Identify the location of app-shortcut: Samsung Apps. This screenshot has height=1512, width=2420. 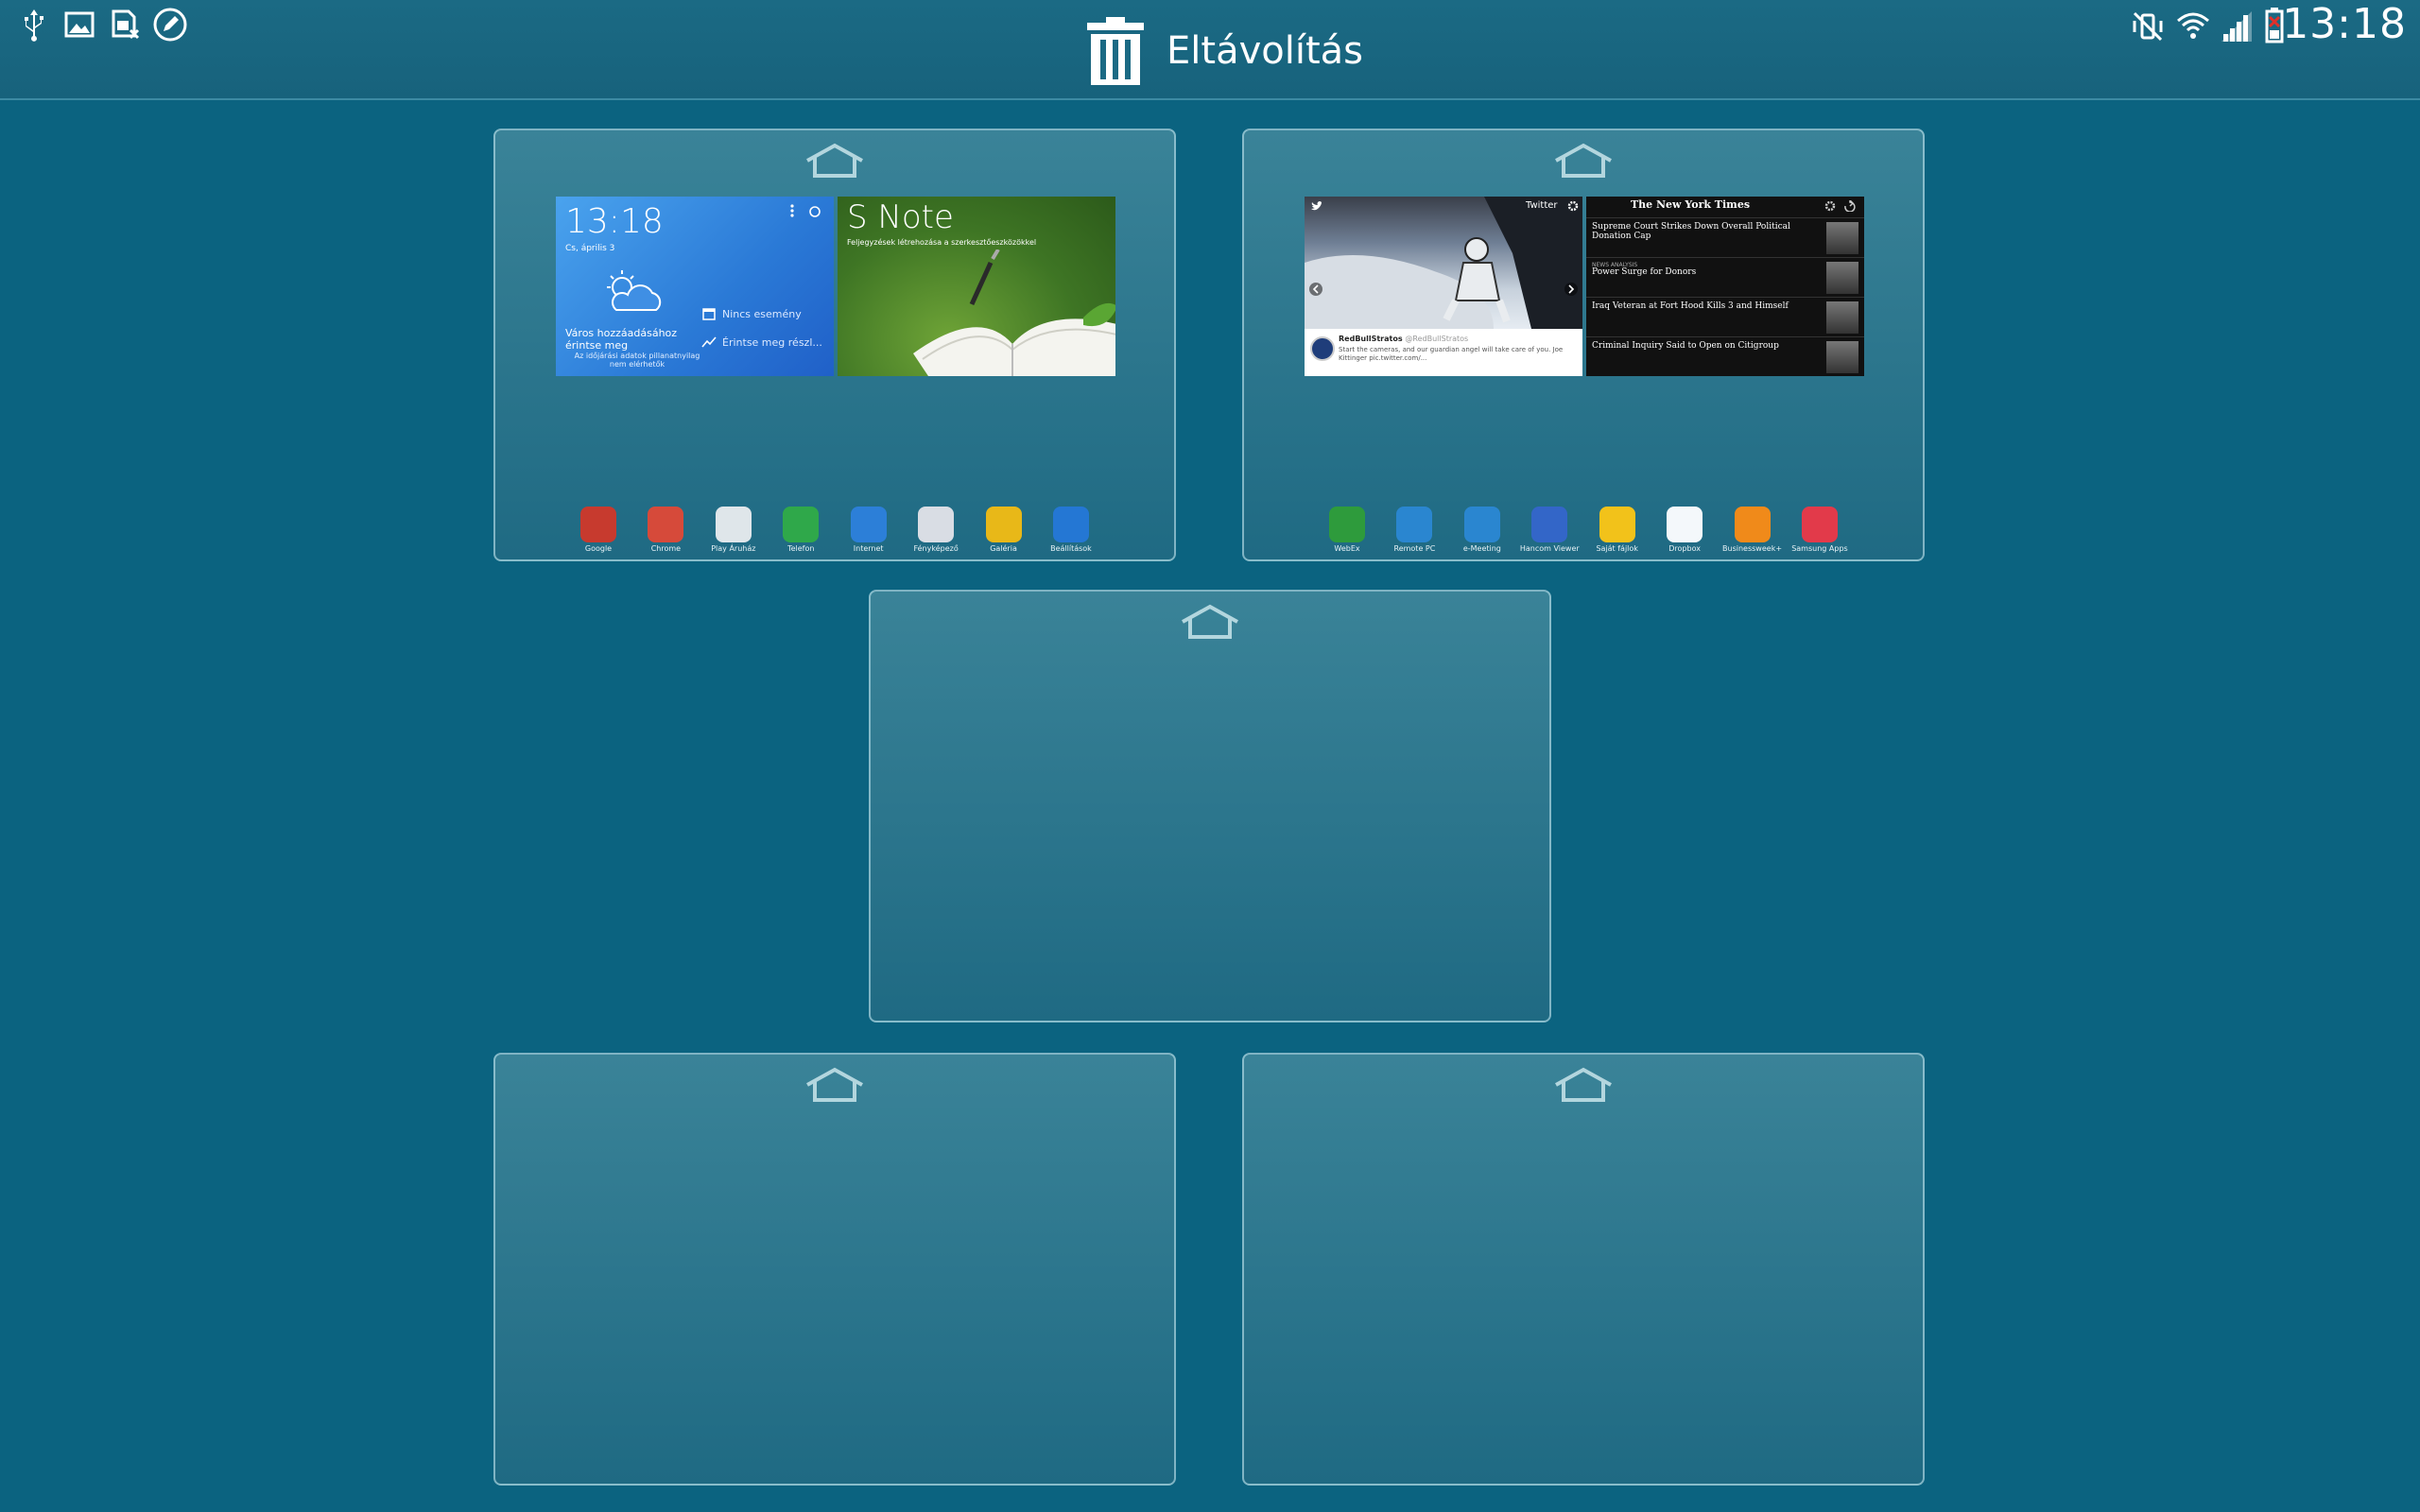
(1820, 531).